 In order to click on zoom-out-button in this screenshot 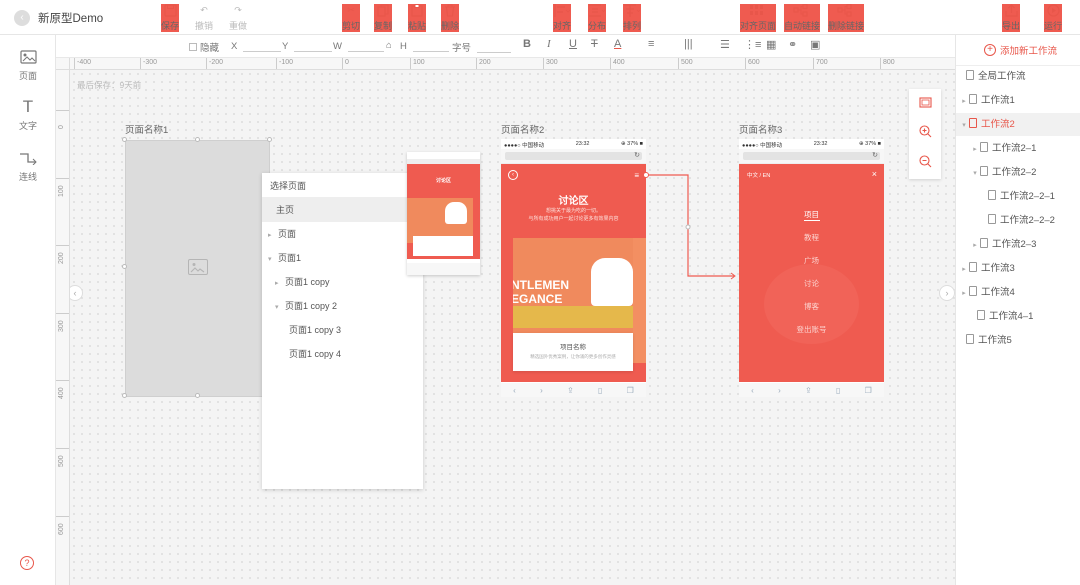, I will do `click(925, 164)`.